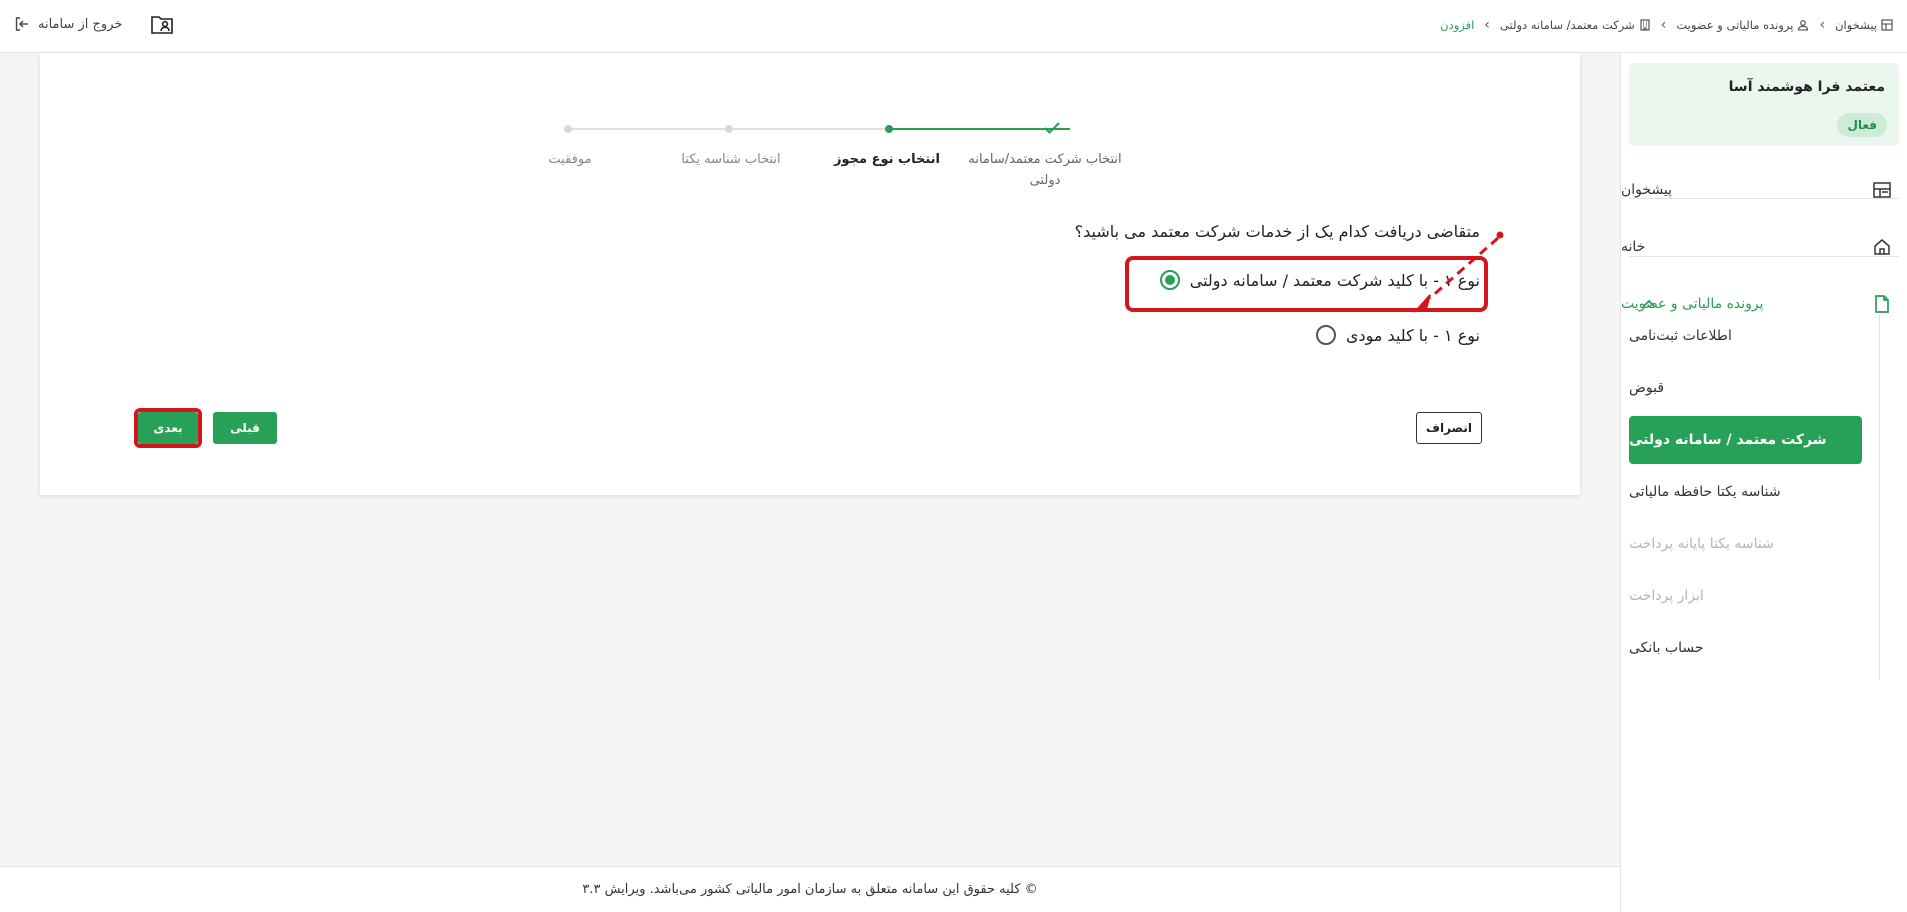 The width and height of the screenshot is (1907, 912). What do you see at coordinates (1879, 497) in the screenshot?
I see `submenu-line` at bounding box center [1879, 497].